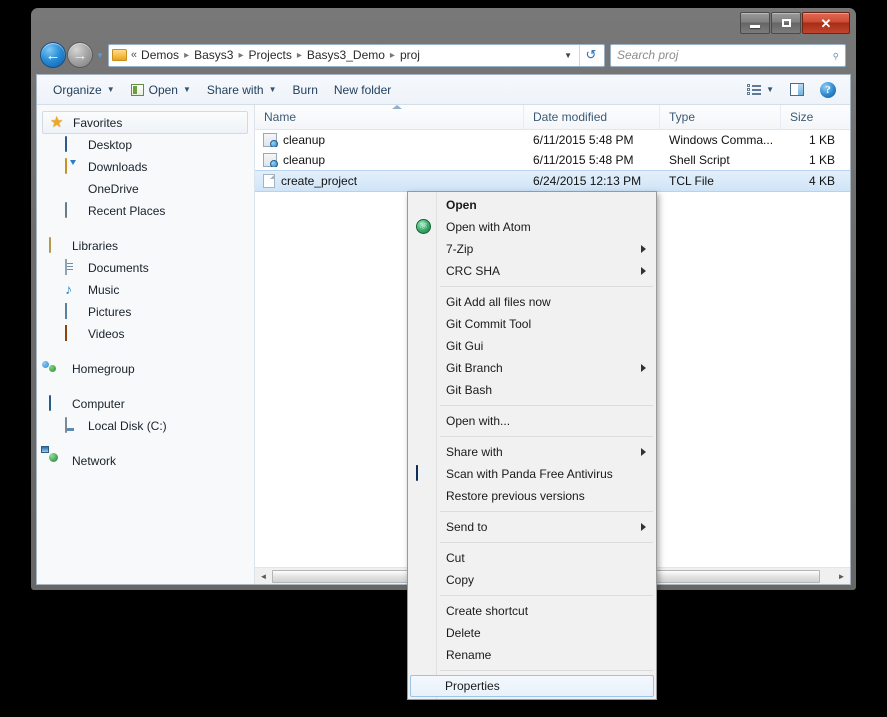 This screenshot has width=887, height=717. I want to click on new-folder-button: New folder, so click(362, 90).